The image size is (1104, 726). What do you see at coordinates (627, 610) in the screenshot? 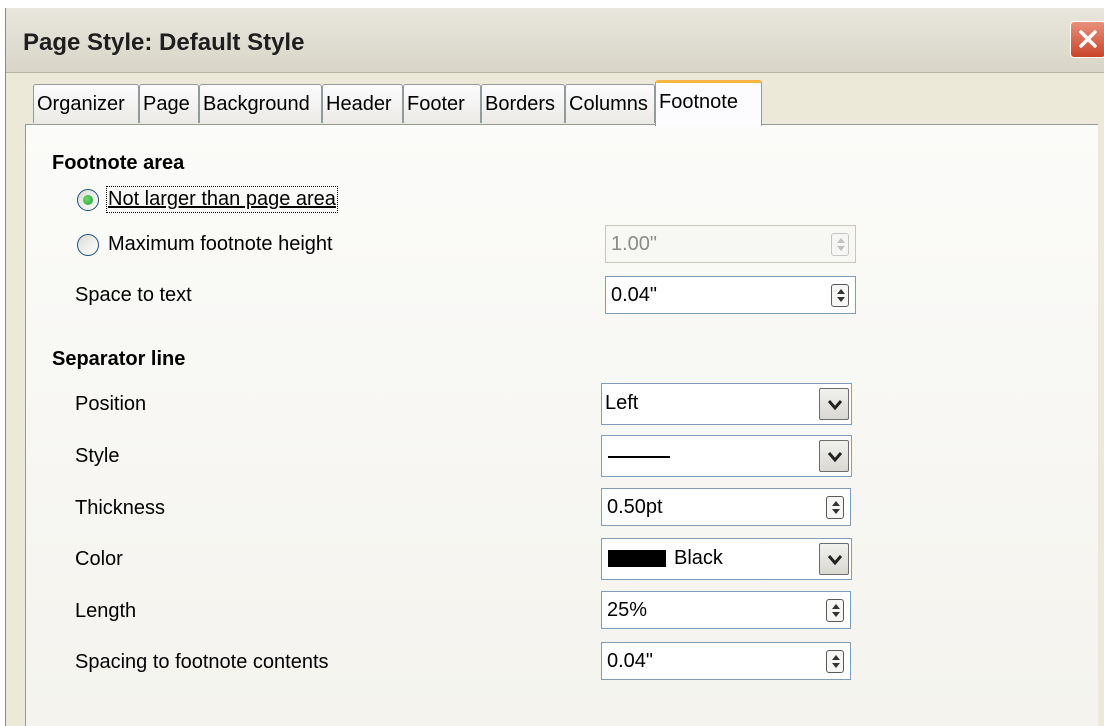
I see `length-value: 25%` at bounding box center [627, 610].